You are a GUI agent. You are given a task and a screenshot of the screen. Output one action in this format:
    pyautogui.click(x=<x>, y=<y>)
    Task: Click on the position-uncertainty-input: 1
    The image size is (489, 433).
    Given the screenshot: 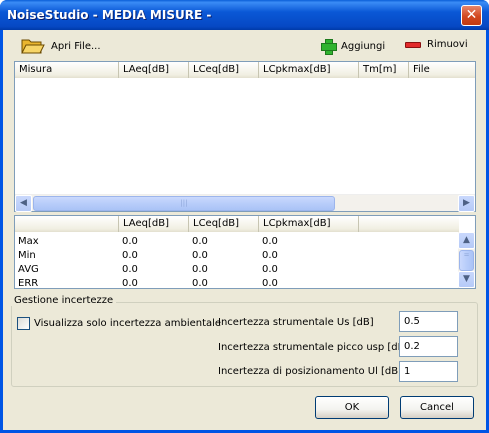 What is the action you would take?
    pyautogui.click(x=428, y=371)
    